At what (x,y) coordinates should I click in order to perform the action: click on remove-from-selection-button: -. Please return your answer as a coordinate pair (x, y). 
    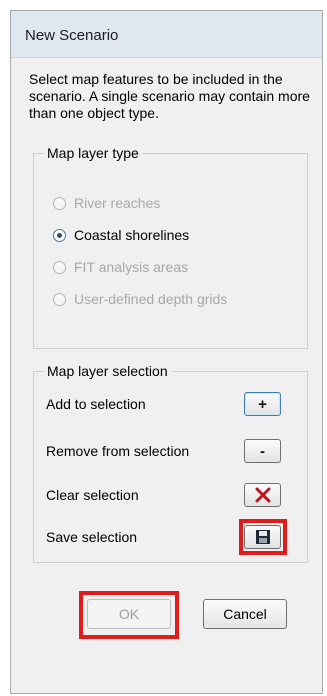
    Looking at the image, I should click on (262, 451).